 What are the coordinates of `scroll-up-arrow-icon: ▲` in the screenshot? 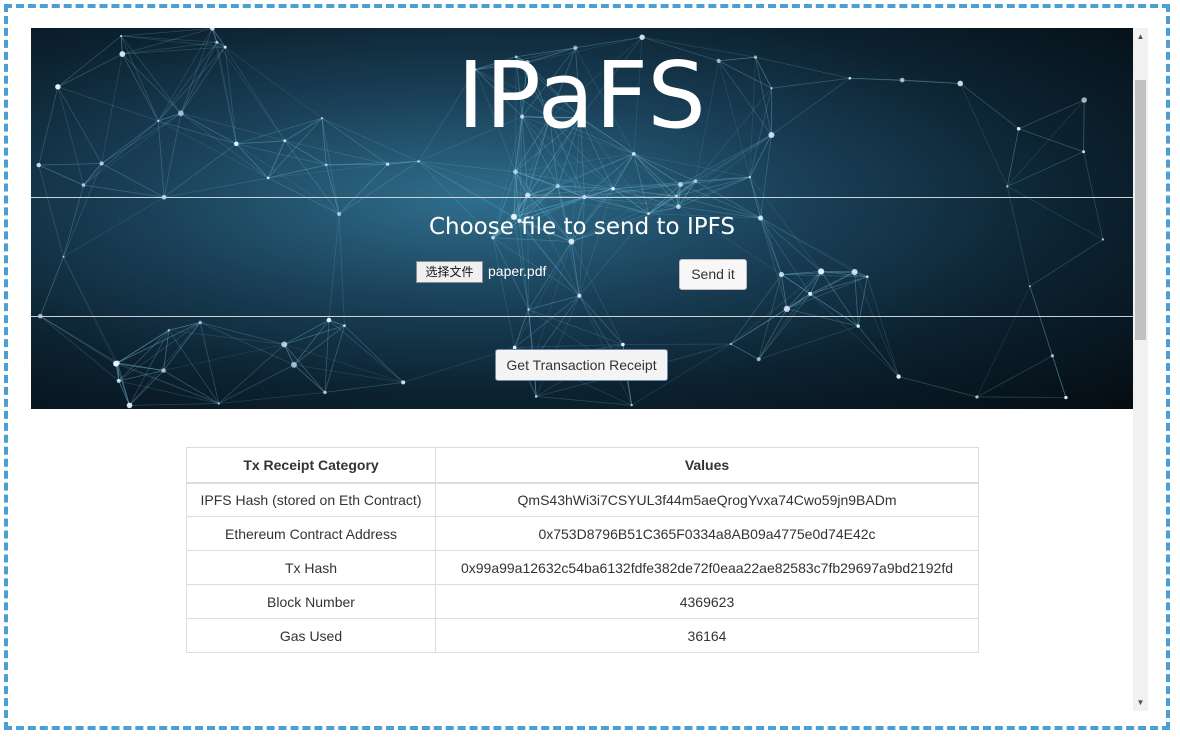 It's located at (1140, 36).